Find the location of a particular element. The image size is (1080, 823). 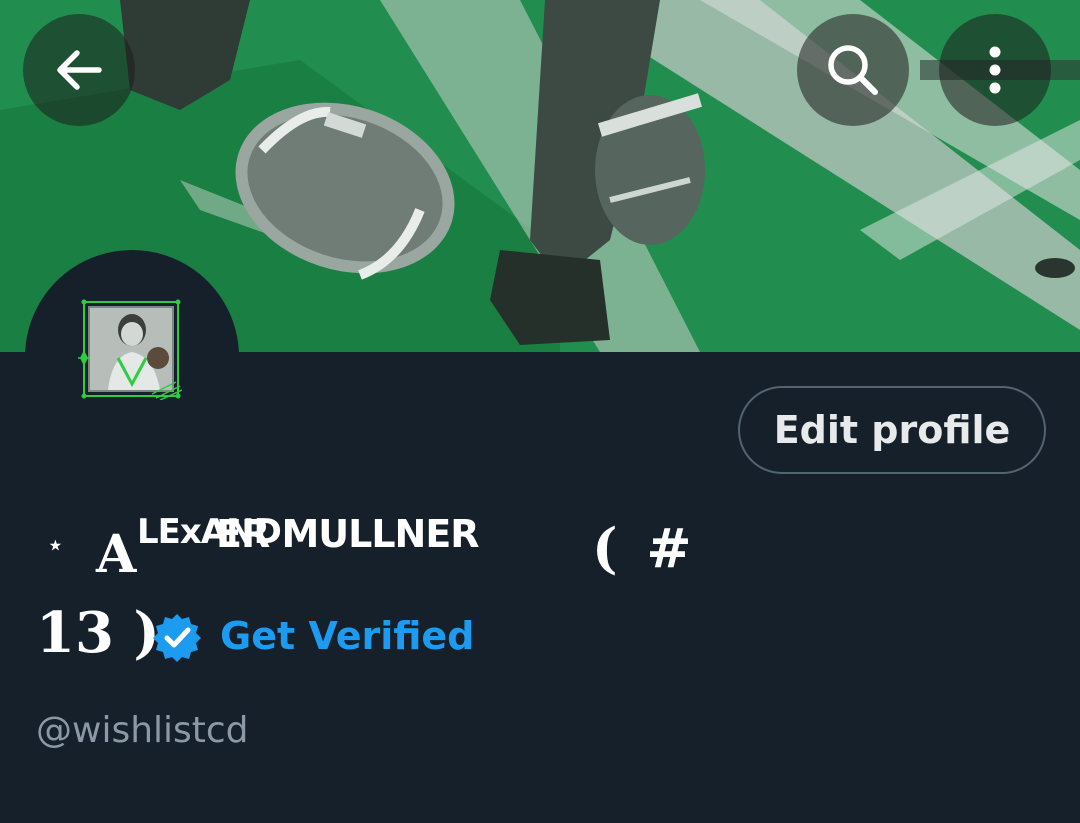

more-options-button is located at coordinates (995, 70).